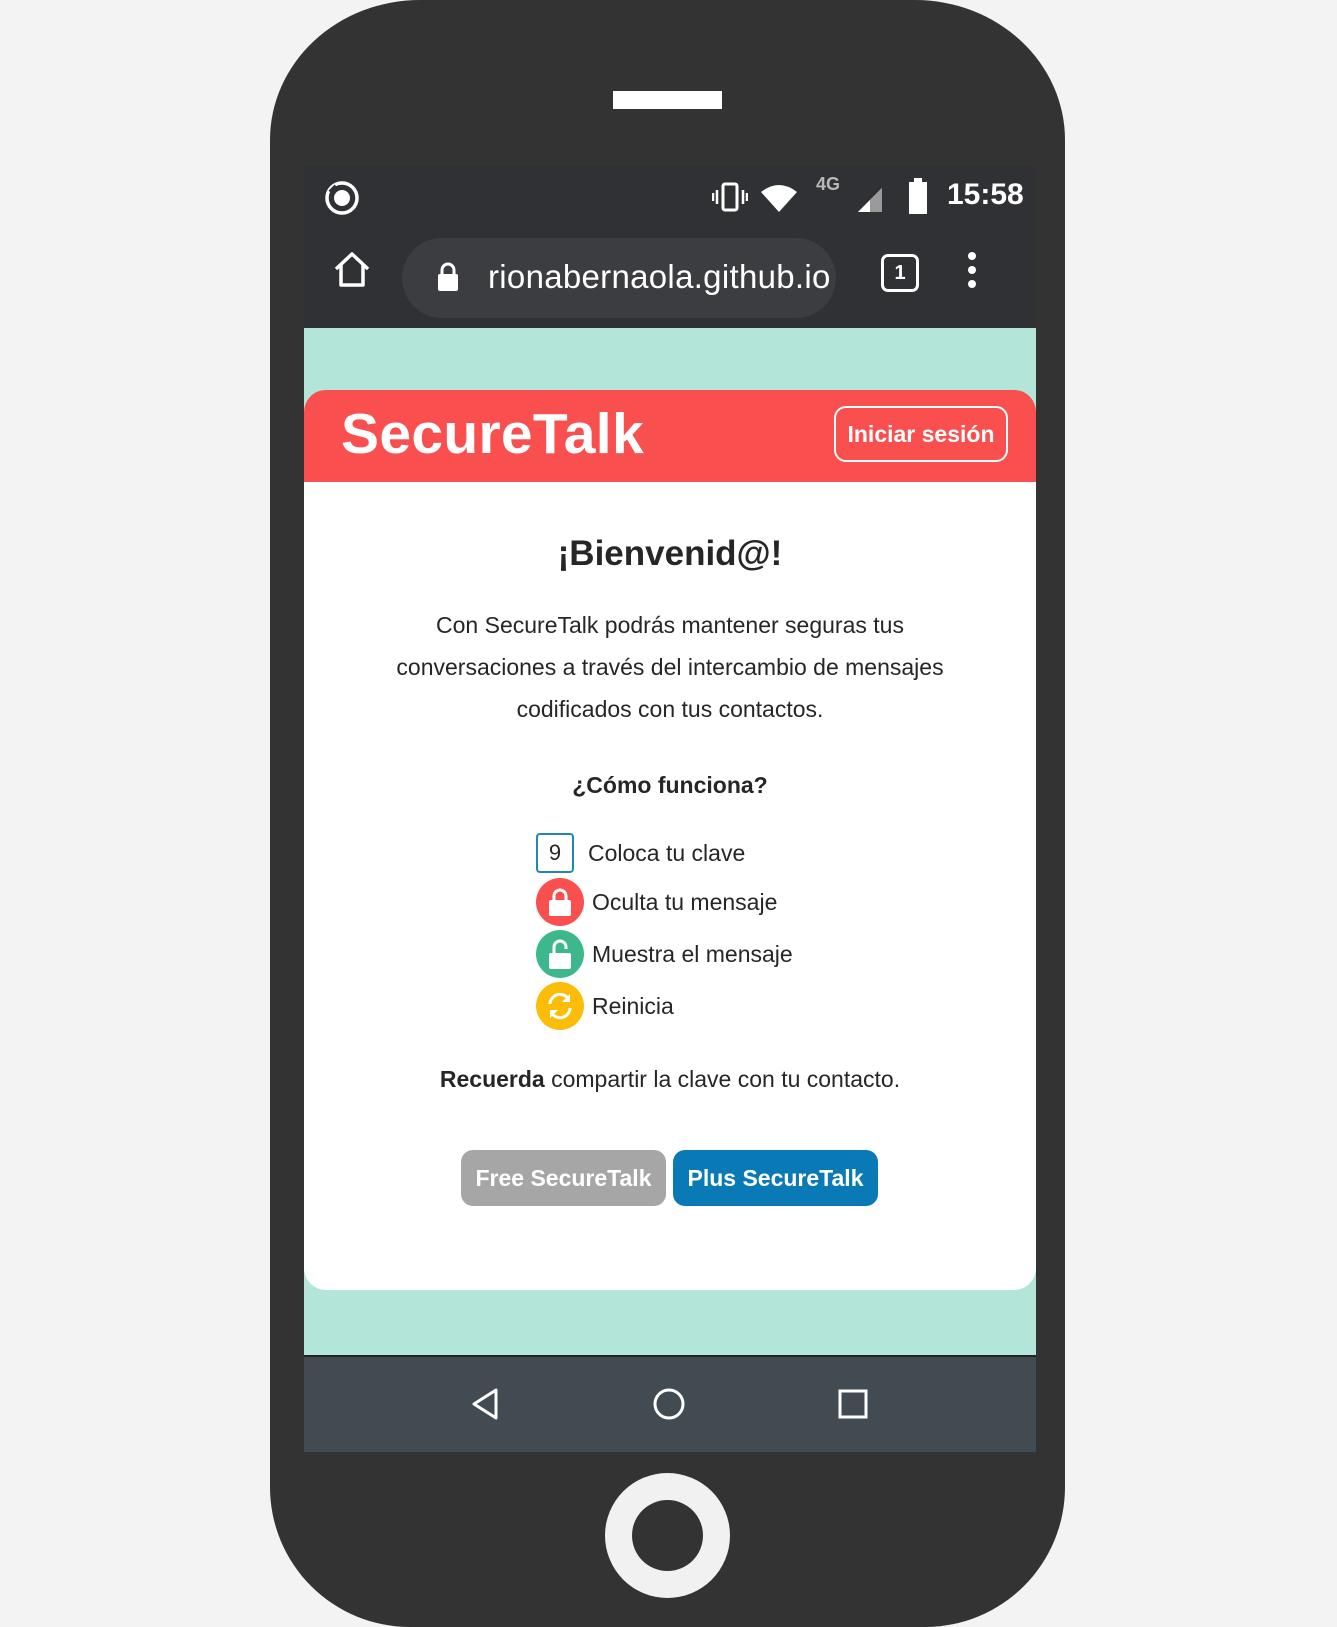 The width and height of the screenshot is (1337, 1627). I want to click on step-label: Coloca tu clave, so click(667, 852).